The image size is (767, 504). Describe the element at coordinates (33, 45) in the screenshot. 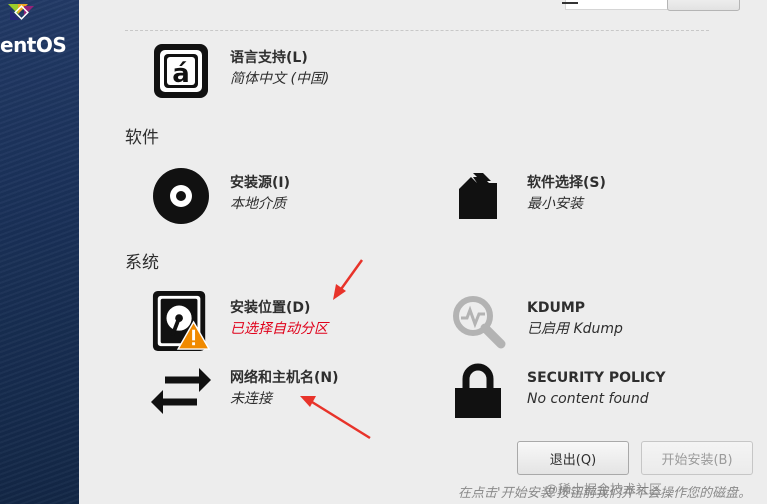

I see `logo-text: entOS` at that location.